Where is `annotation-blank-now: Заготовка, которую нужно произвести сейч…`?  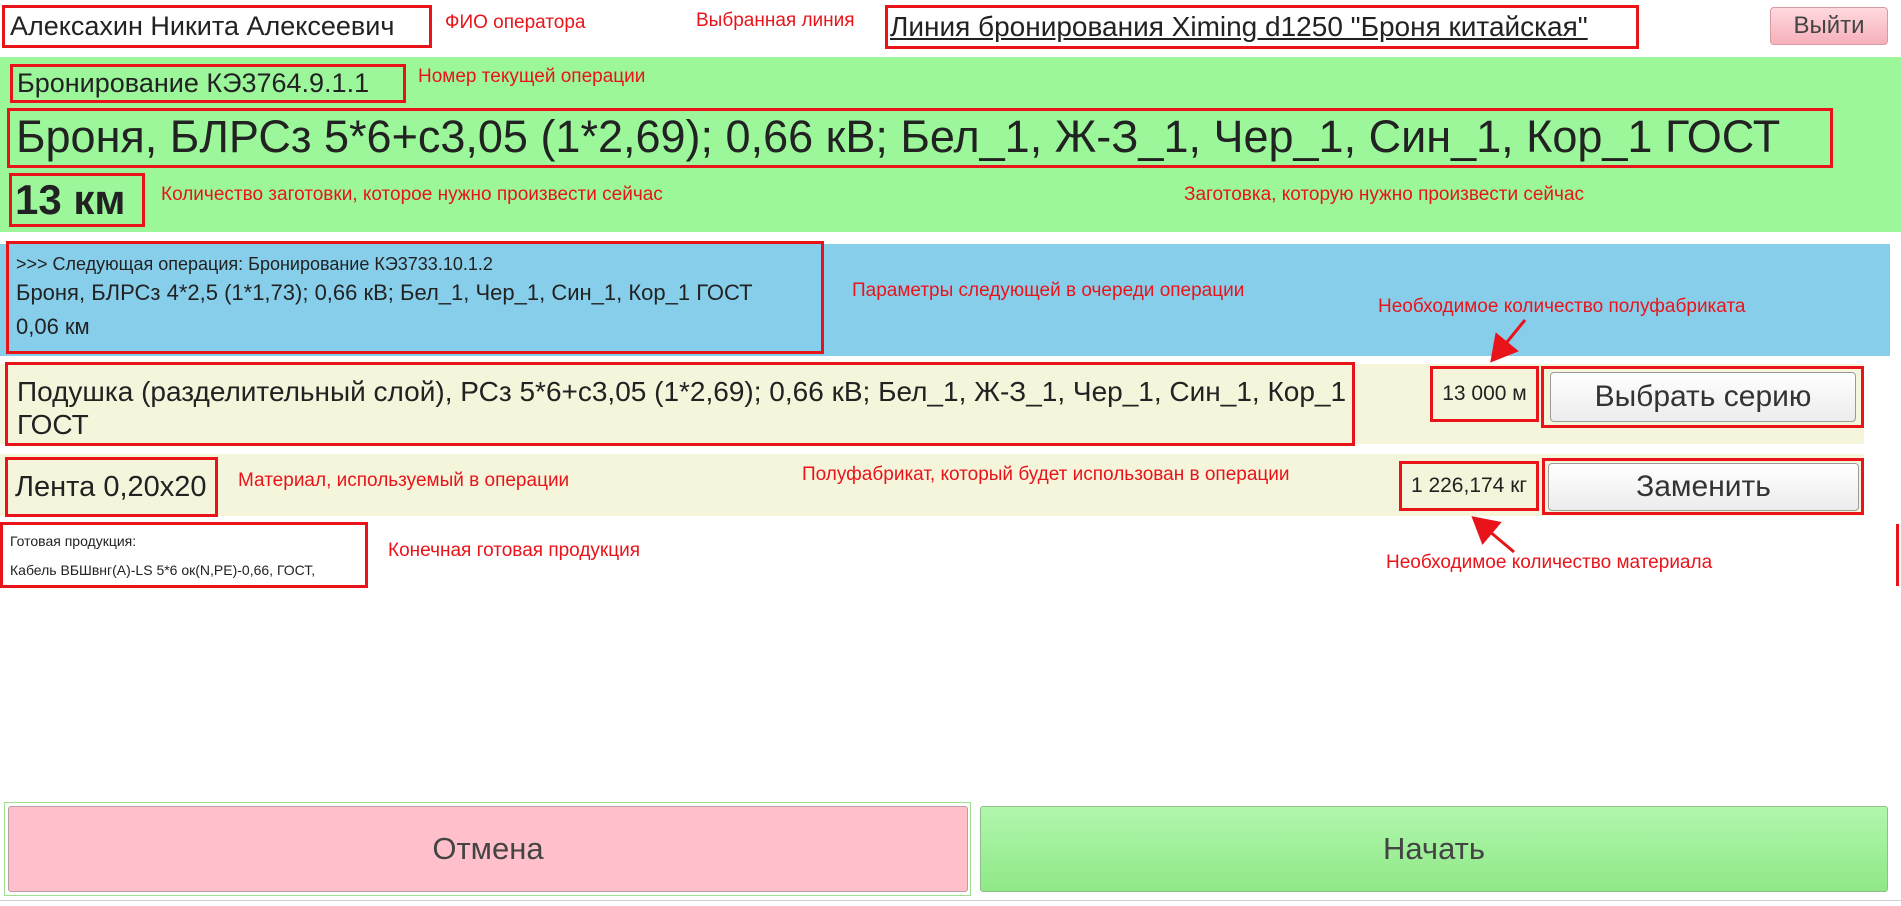 annotation-blank-now: Заготовка, которую нужно произвести сейч… is located at coordinates (1384, 194).